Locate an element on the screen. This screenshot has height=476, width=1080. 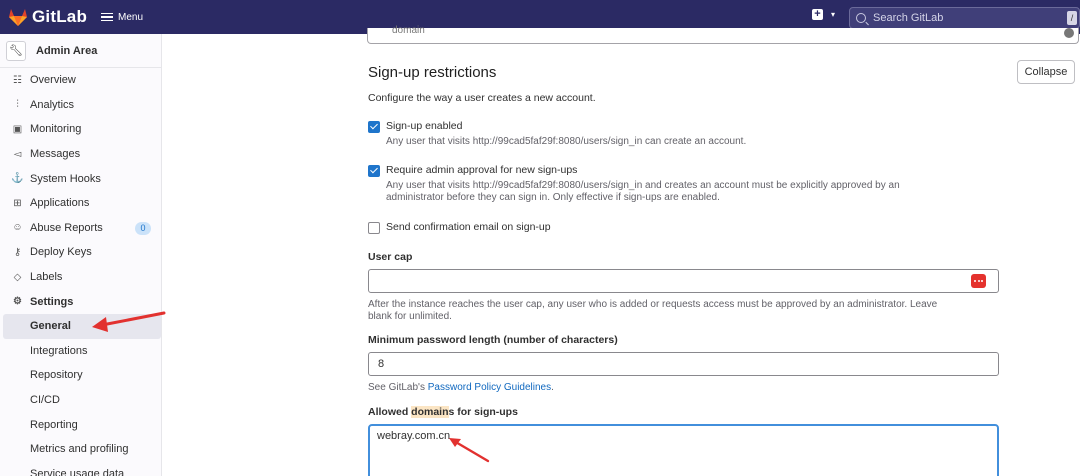
confirm-email-label: Send confirmation email on sign-up is located at coordinates (468, 227).